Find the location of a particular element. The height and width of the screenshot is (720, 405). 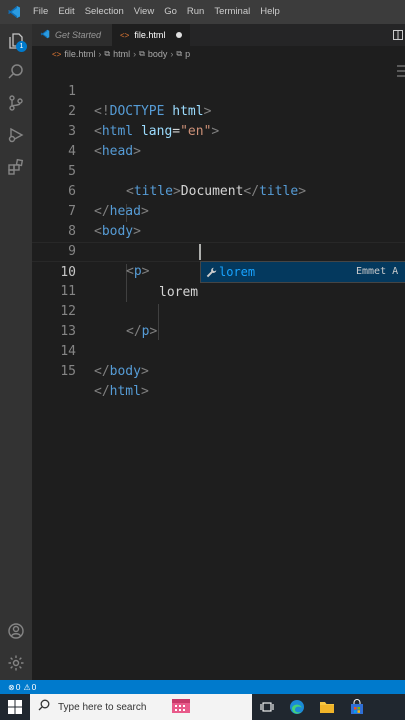

windows-taskbar: Type here to search is located at coordinates (202, 707).